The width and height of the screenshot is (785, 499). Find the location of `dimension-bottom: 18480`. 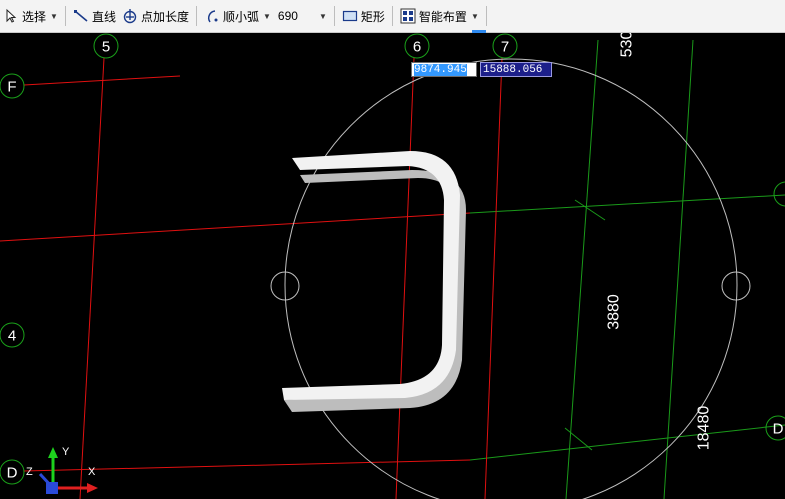

dimension-bottom: 18480 is located at coordinates (704, 428).